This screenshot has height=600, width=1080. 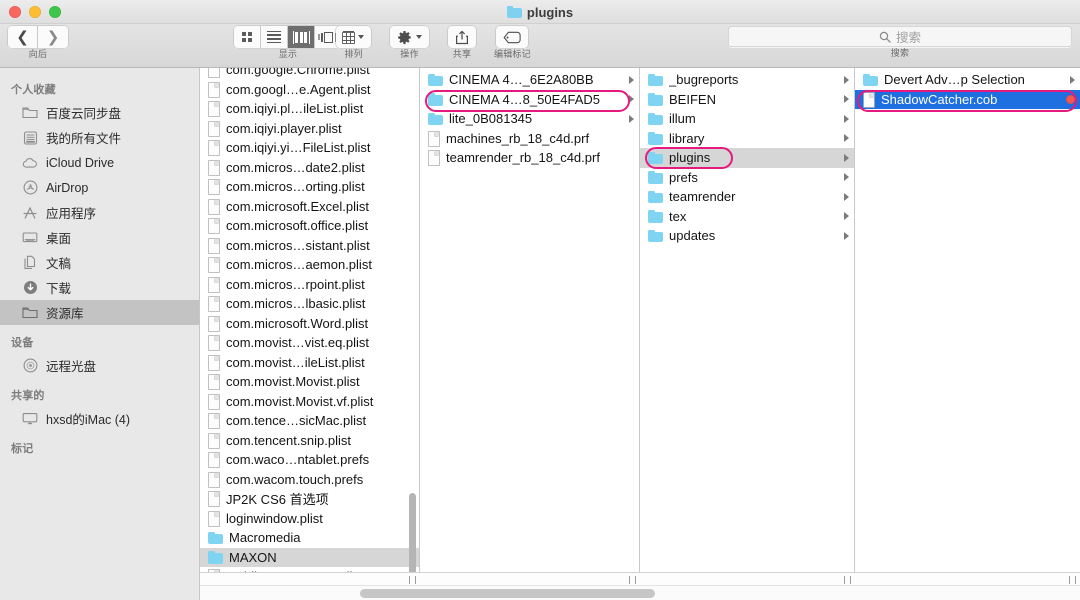 I want to click on file-list-item: prefs, so click(x=747, y=178).